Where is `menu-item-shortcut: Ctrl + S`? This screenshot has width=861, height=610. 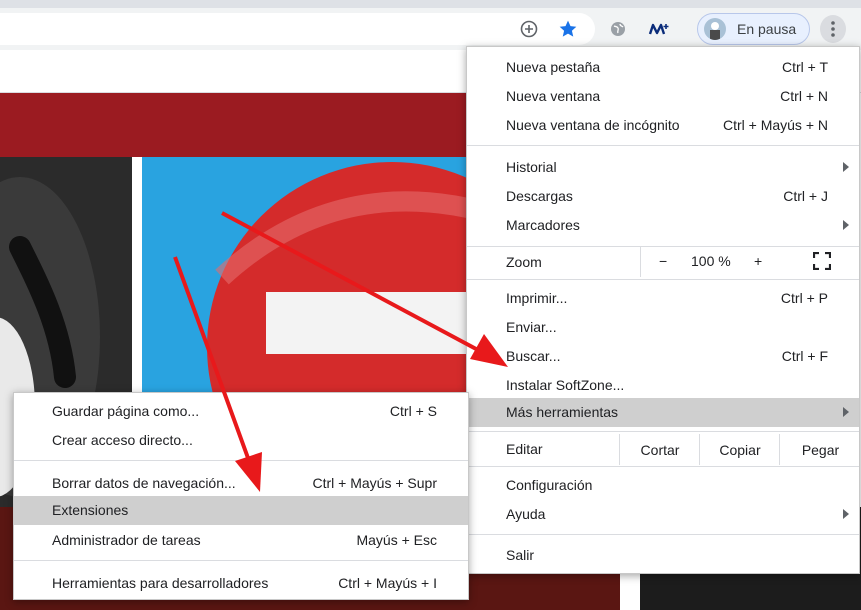
menu-item-shortcut: Ctrl + S is located at coordinates (413, 411).